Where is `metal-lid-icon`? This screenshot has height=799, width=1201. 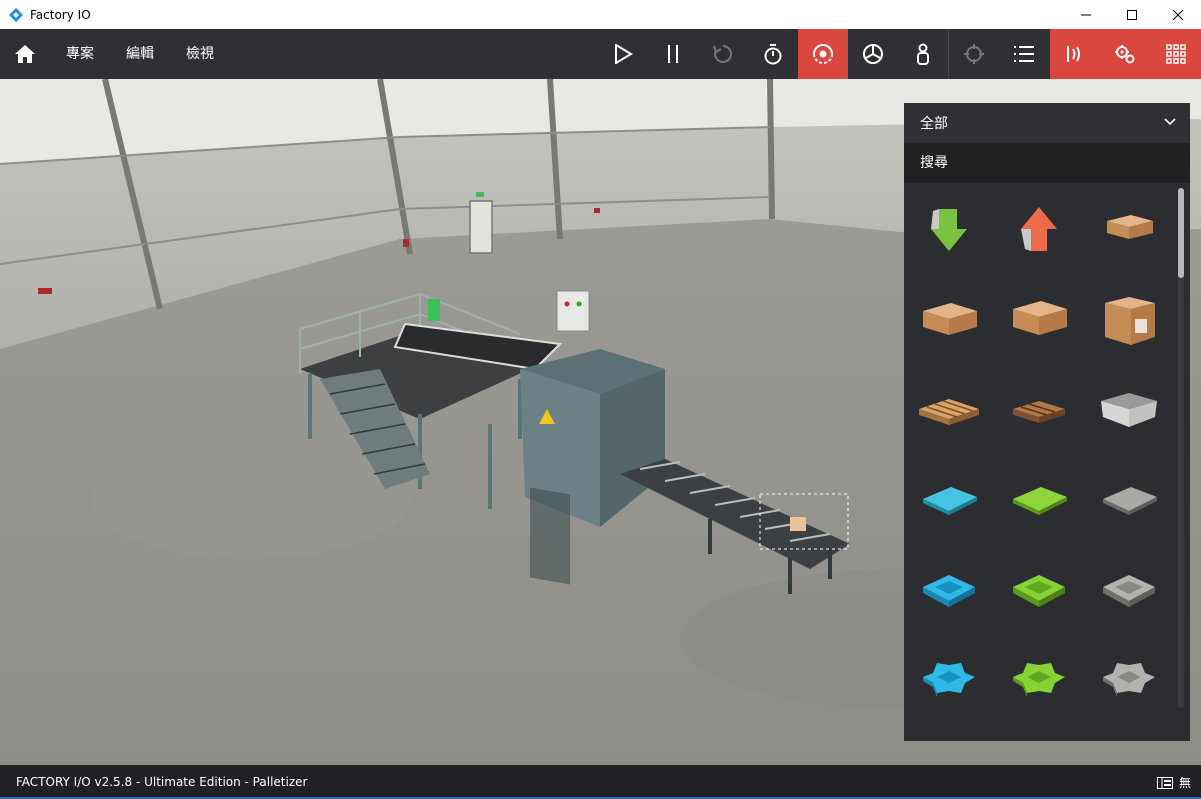 metal-lid-icon is located at coordinates (1129, 591).